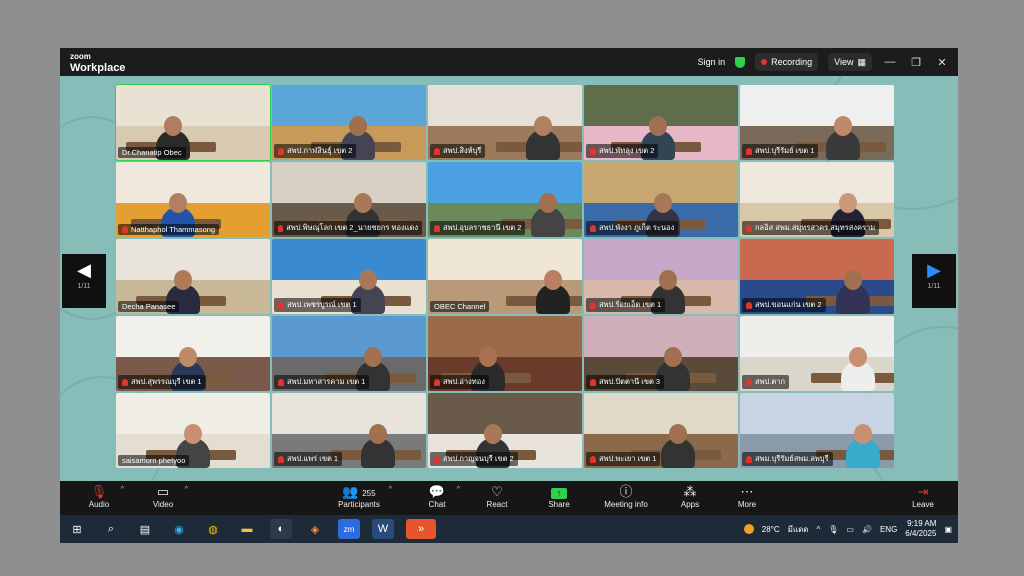  What do you see at coordinates (630, 381) in the screenshot?
I see `participant-name: สพป.ปัตตานี เขต 3` at bounding box center [630, 381].